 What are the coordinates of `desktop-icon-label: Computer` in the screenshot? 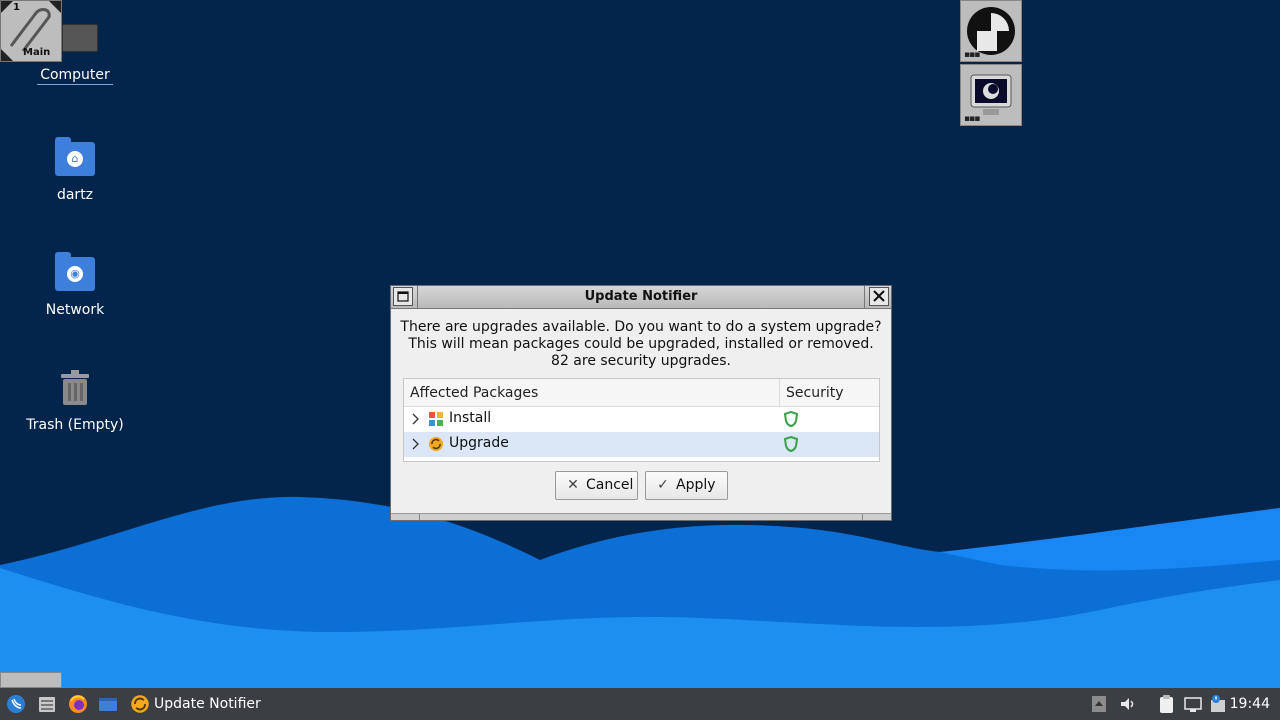 It's located at (75, 75).